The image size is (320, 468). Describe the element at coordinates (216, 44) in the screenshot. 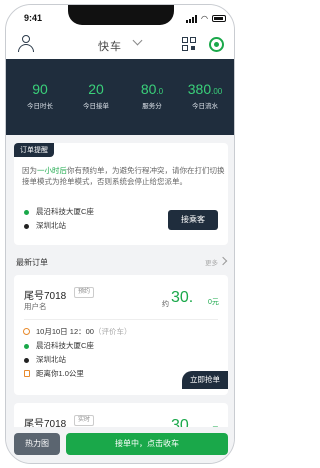

I see `online-status-icon` at that location.